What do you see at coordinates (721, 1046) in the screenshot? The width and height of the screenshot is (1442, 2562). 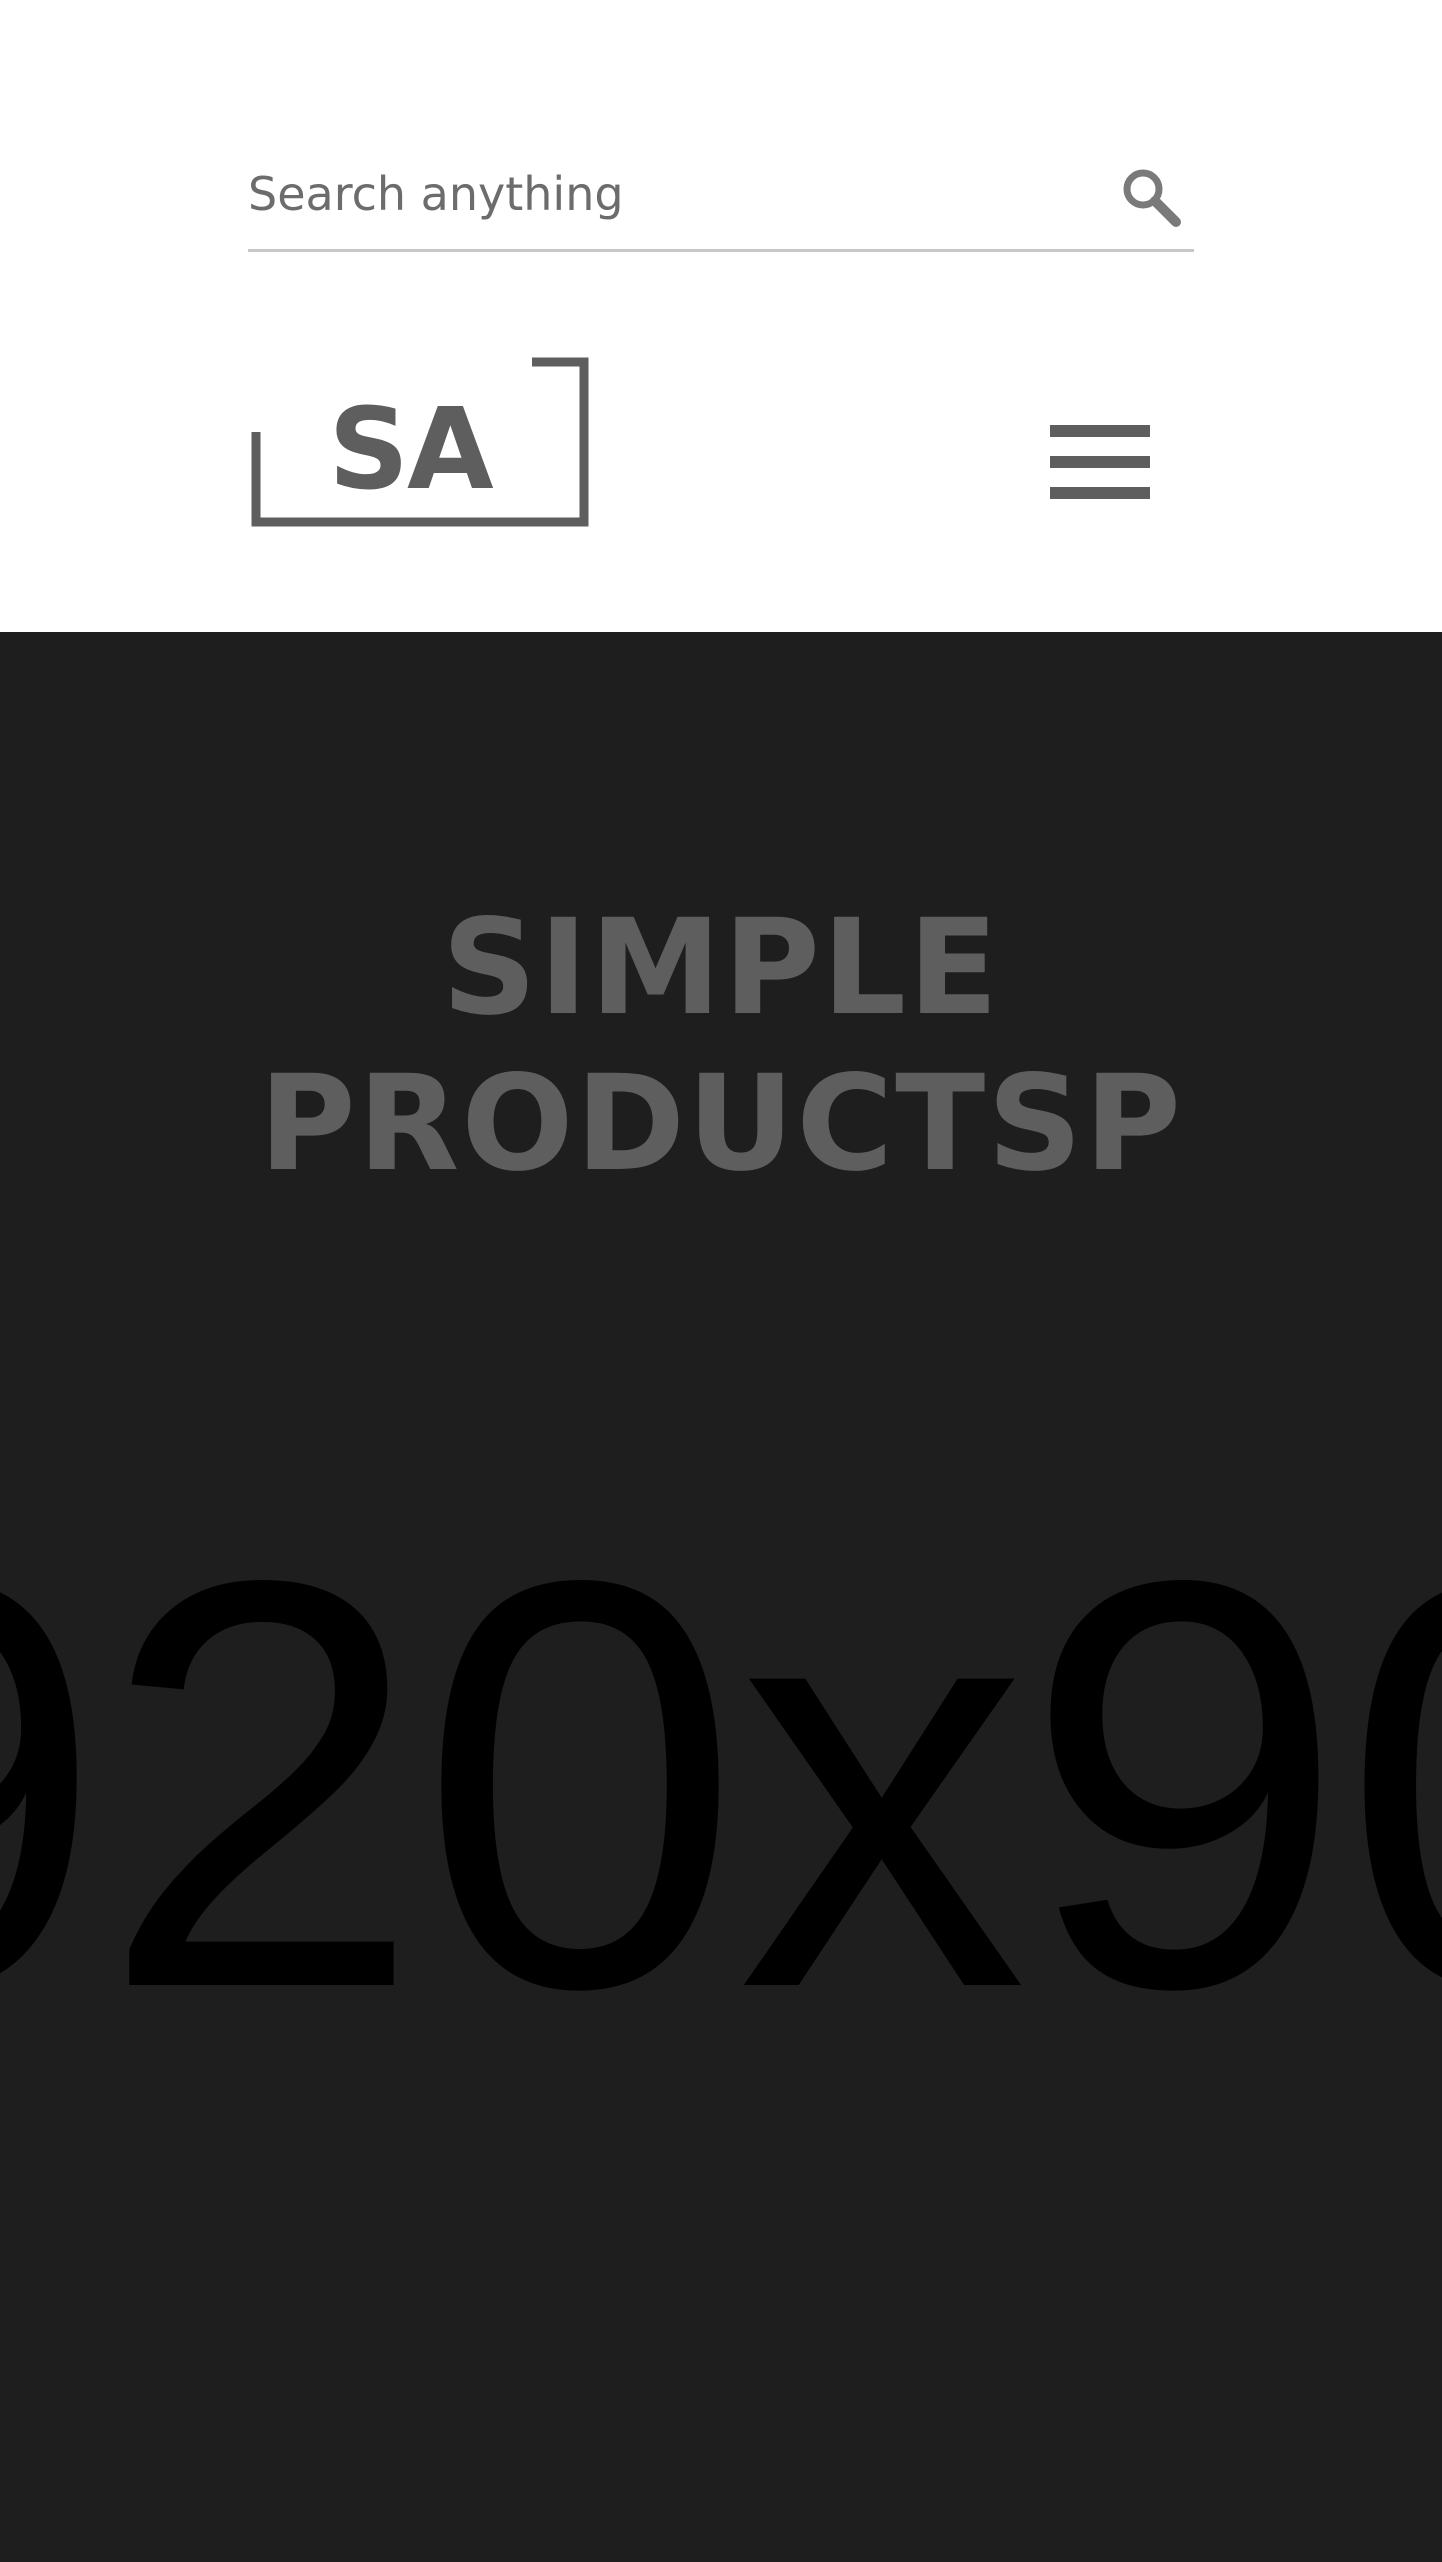 I see `hero-title: SIMPLE PRODUCTSP` at bounding box center [721, 1046].